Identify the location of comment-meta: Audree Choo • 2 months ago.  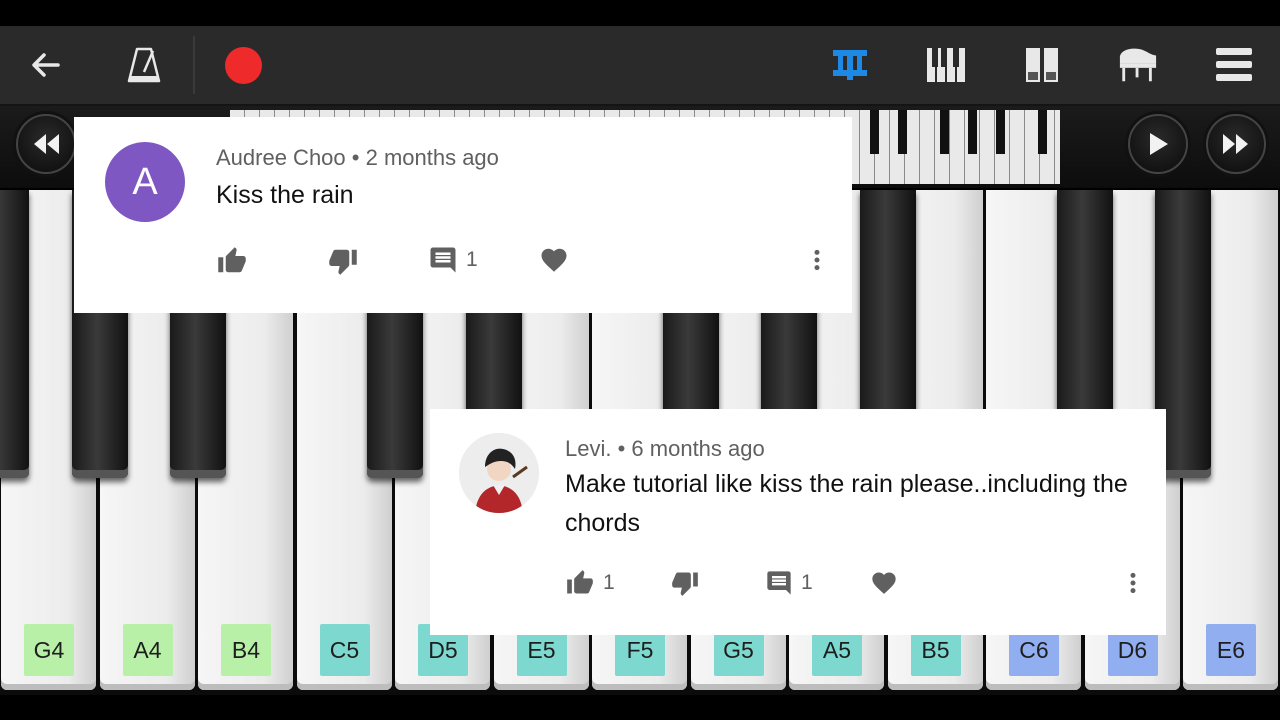
(357, 158).